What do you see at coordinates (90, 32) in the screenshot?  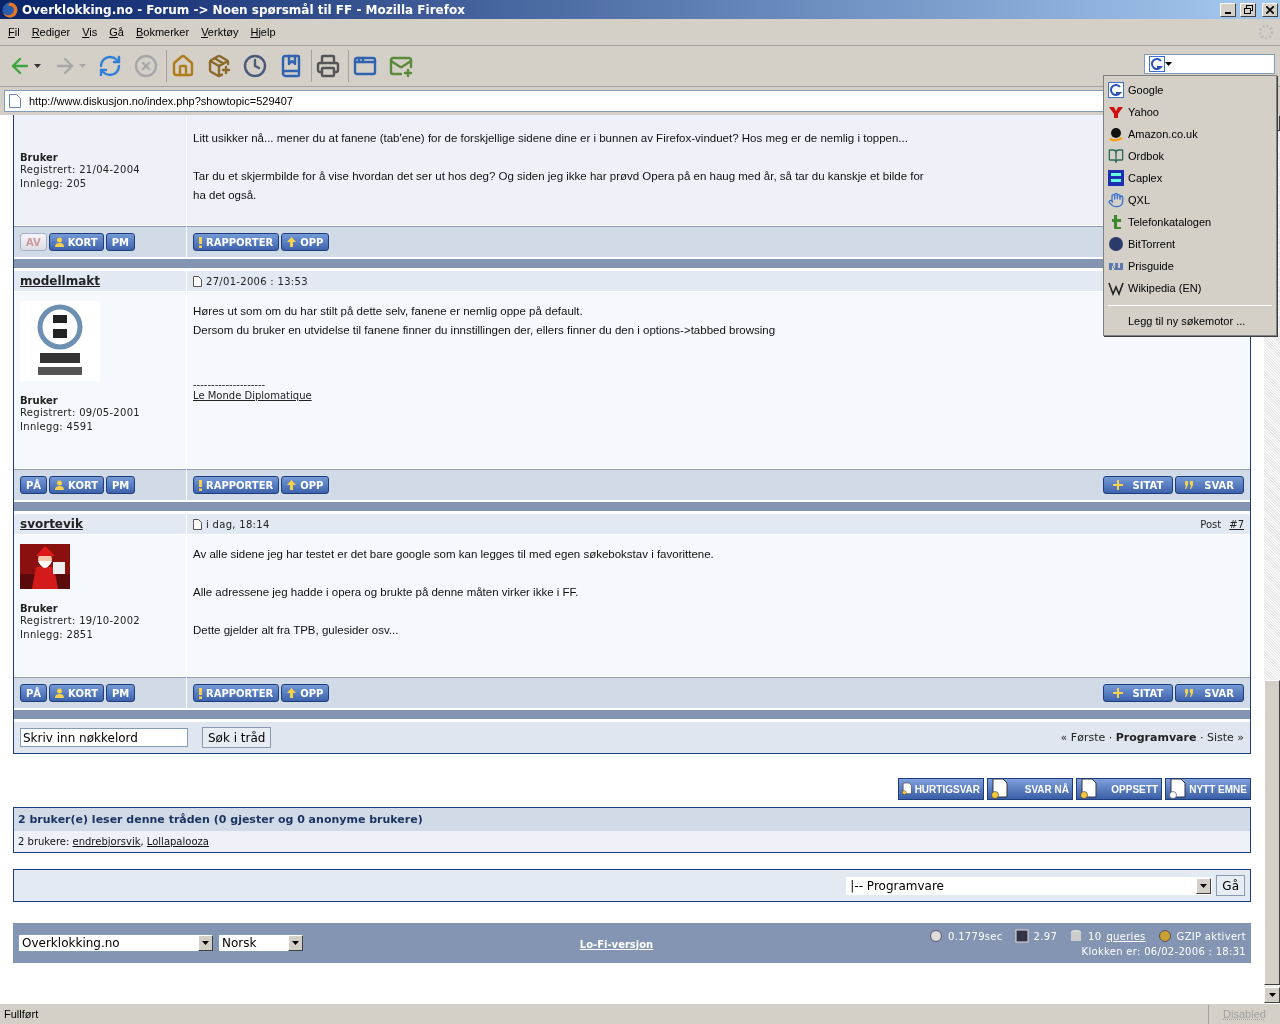 I see `menu-item: Vis` at bounding box center [90, 32].